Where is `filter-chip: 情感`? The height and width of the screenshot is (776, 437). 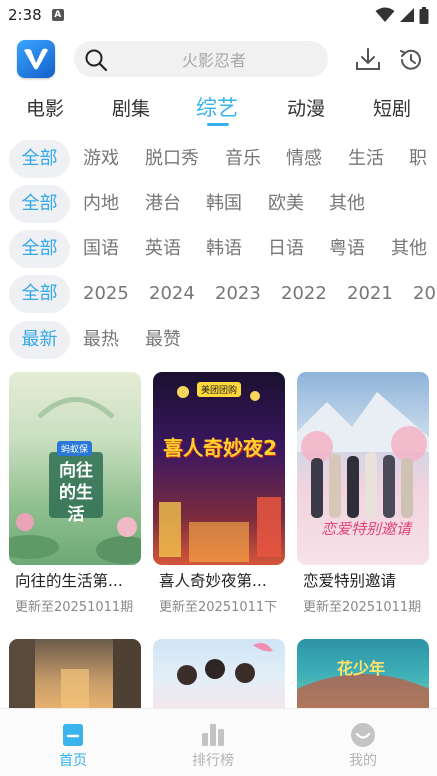
filter-chip: 情感 is located at coordinates (304, 159).